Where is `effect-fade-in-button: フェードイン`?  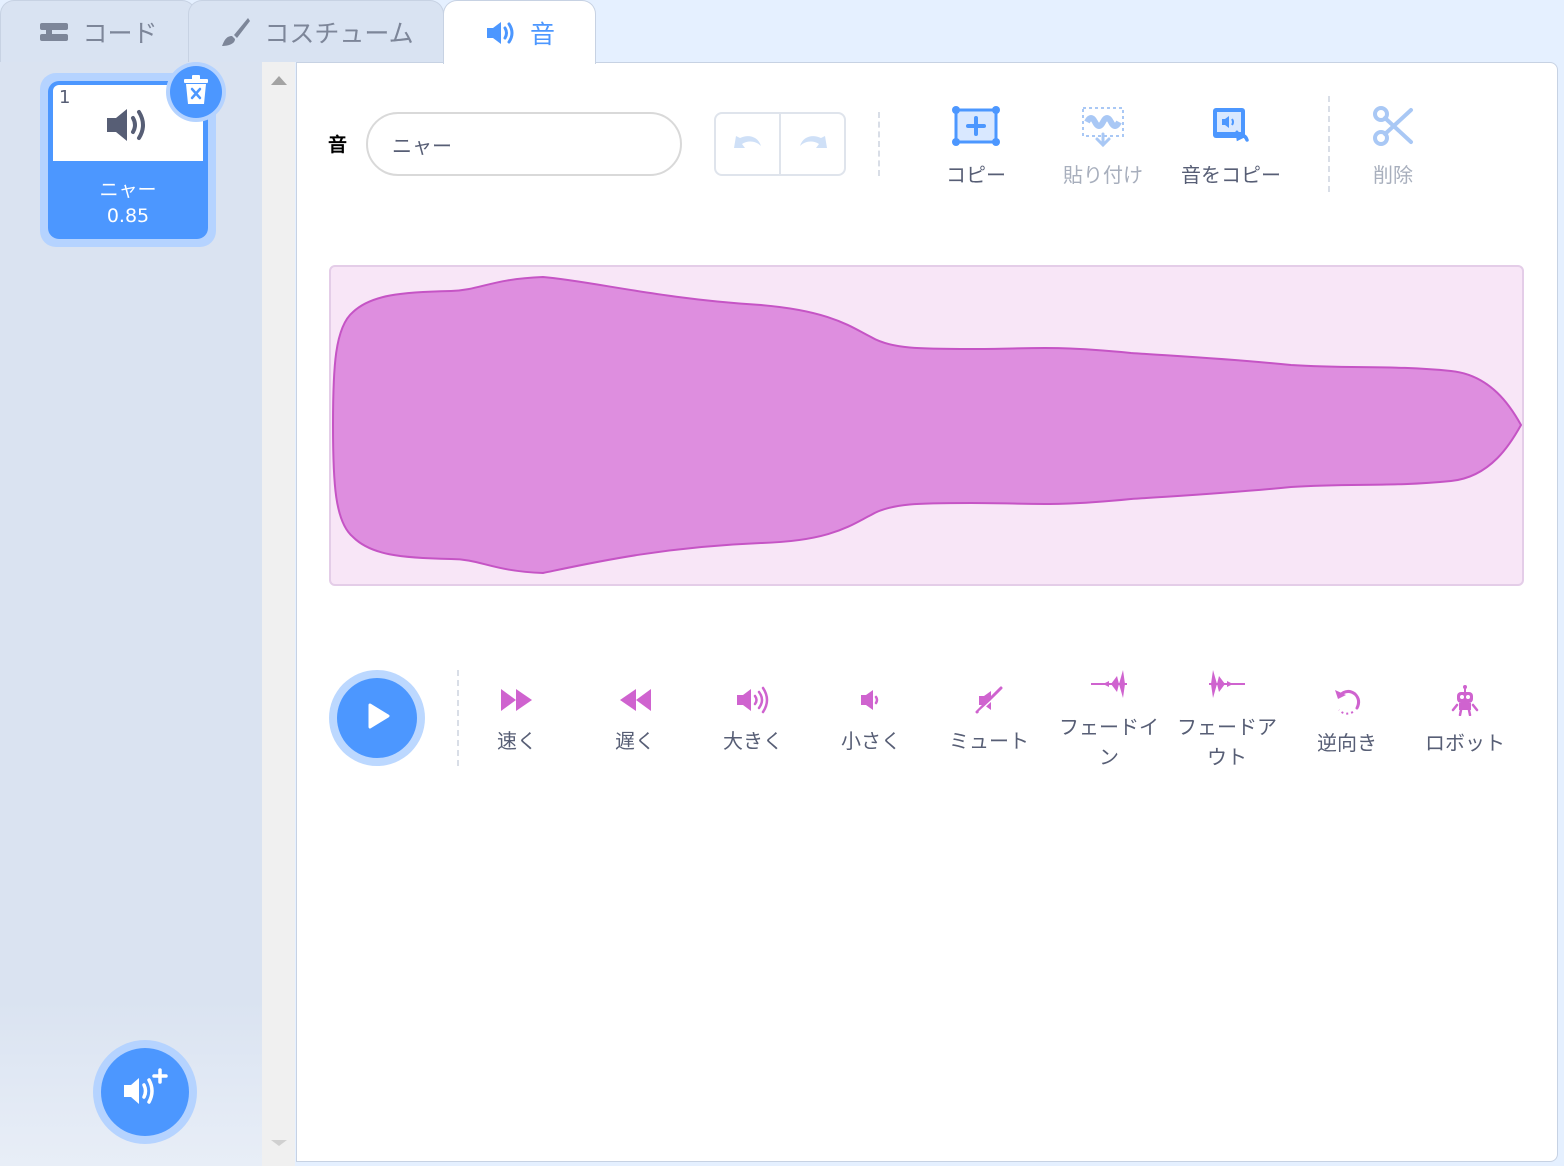 effect-fade-in-button: フェードイン is located at coordinates (1109, 720).